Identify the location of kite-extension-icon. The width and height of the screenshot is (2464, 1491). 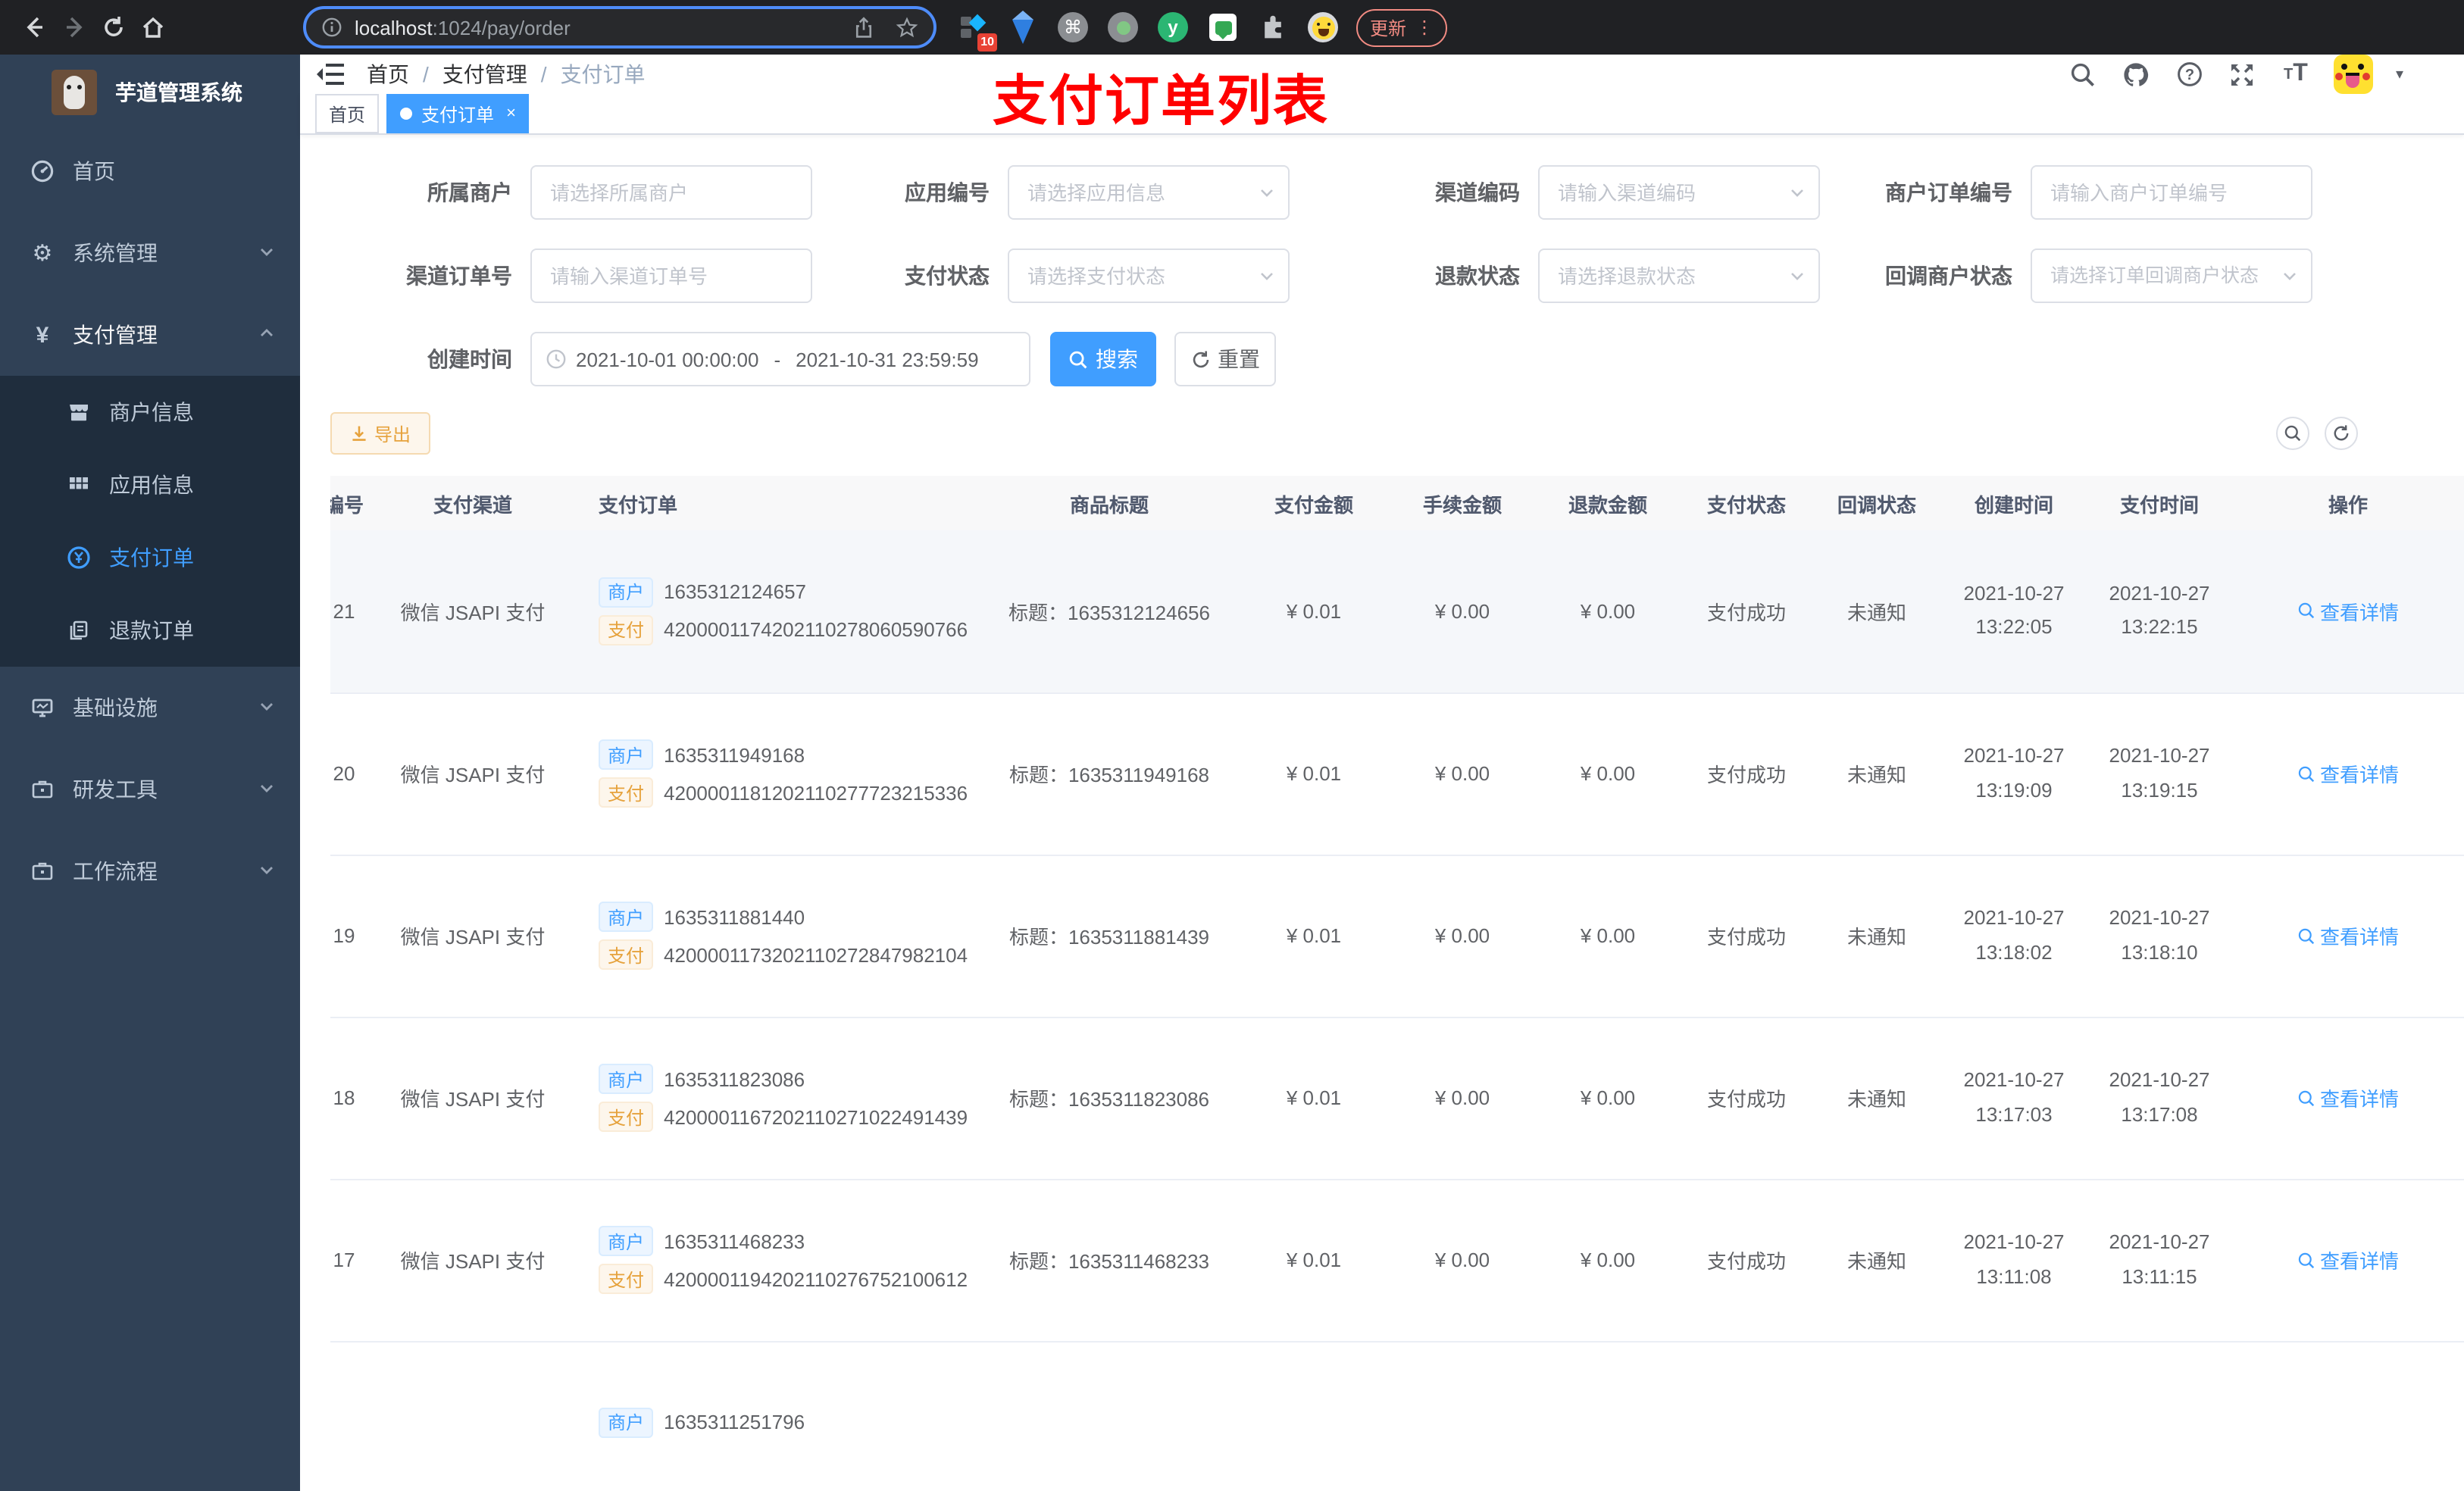
(1023, 27).